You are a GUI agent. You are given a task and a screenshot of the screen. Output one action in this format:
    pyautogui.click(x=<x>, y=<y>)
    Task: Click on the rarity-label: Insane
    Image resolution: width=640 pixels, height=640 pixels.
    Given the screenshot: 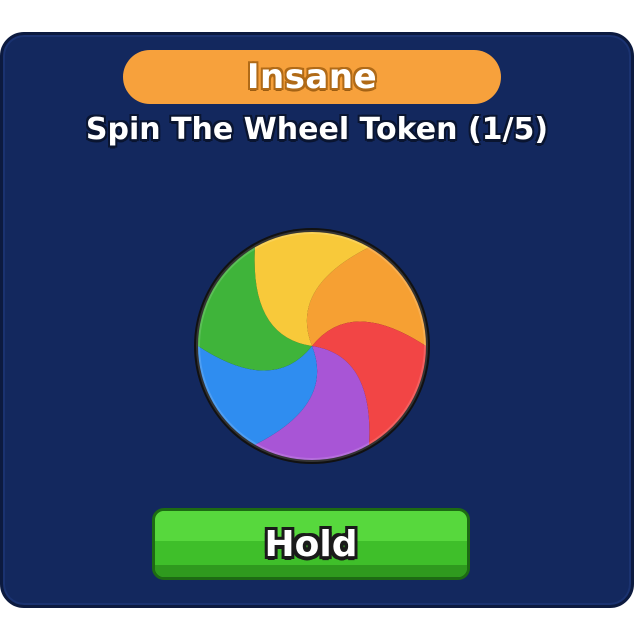 What is the action you would take?
    pyautogui.click(x=312, y=77)
    